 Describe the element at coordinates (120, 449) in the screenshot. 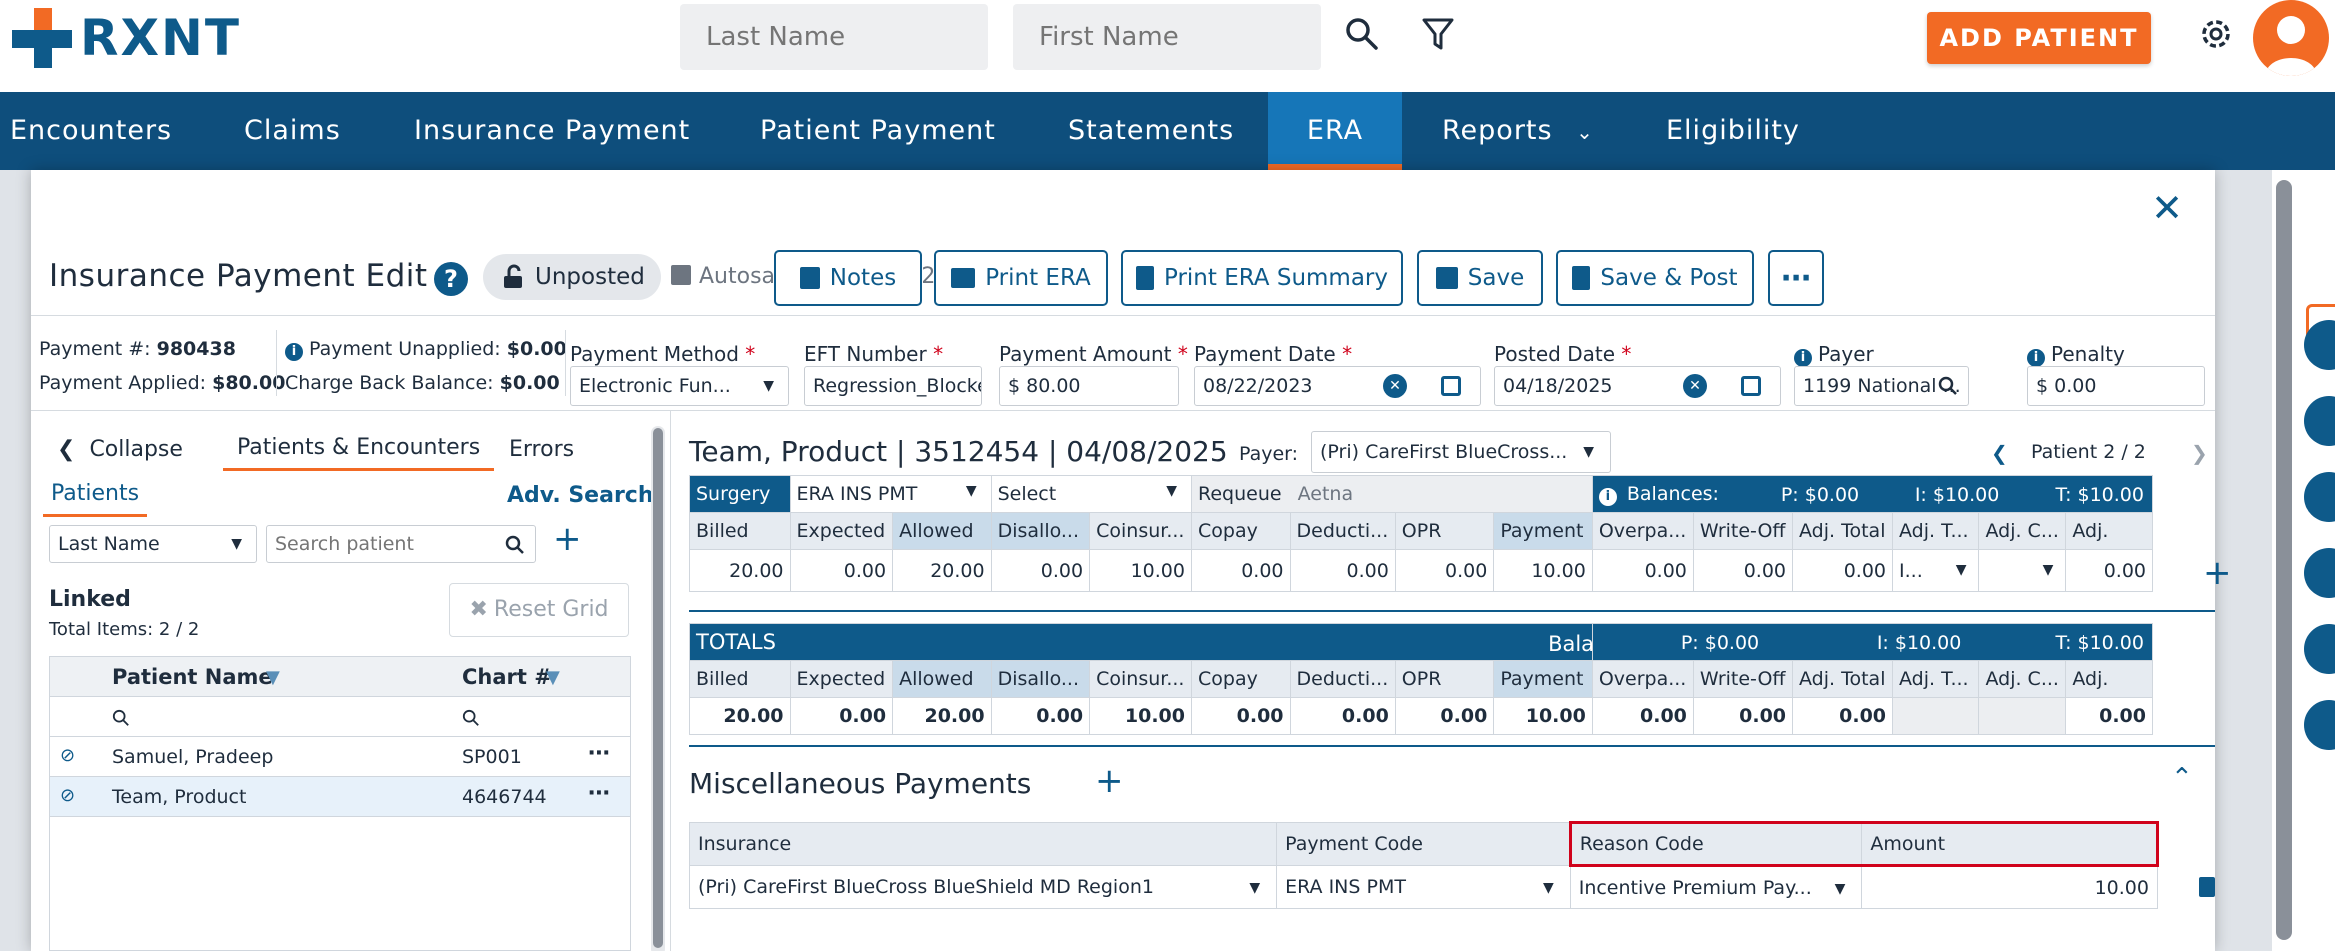

I see `collapse-button: ❮ Collapse` at that location.